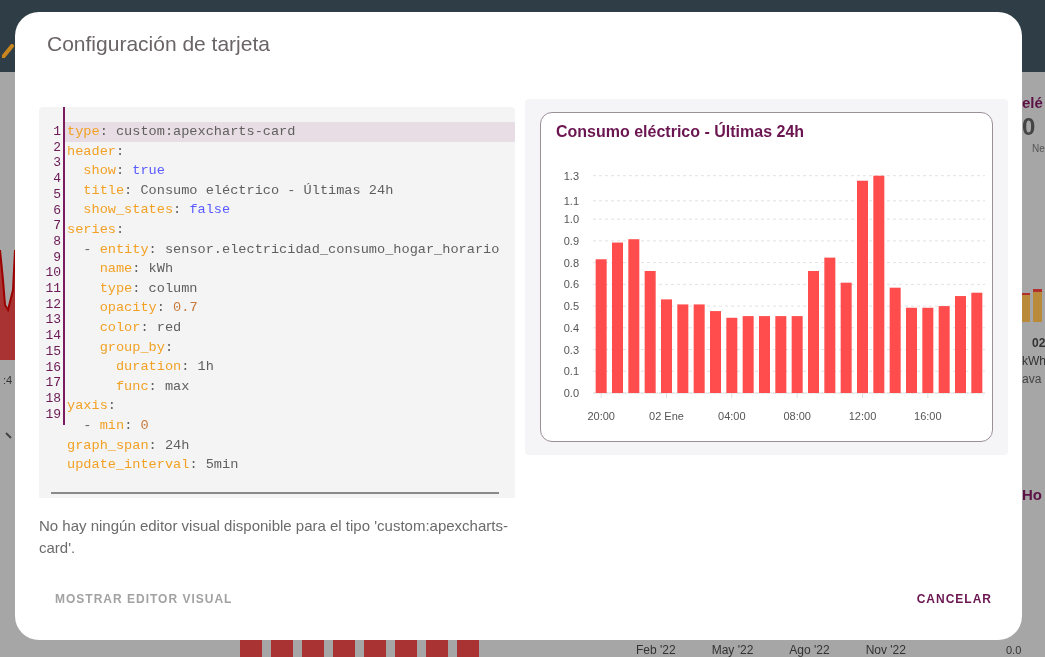 The height and width of the screenshot is (657, 1045). I want to click on value-text: 0, so click(1029, 127).